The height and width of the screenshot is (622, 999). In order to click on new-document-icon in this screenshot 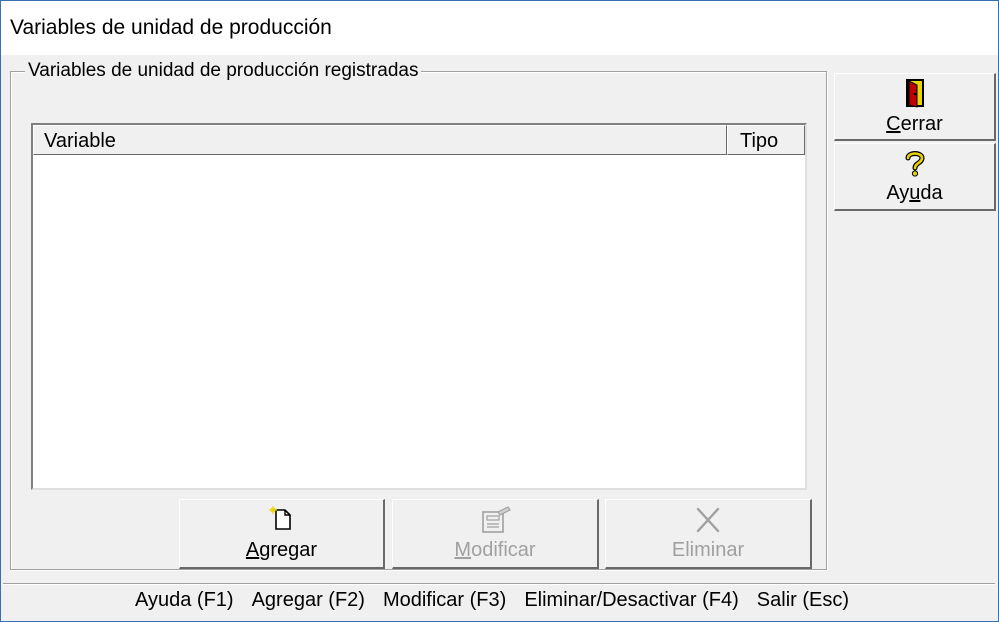, I will do `click(281, 522)`.